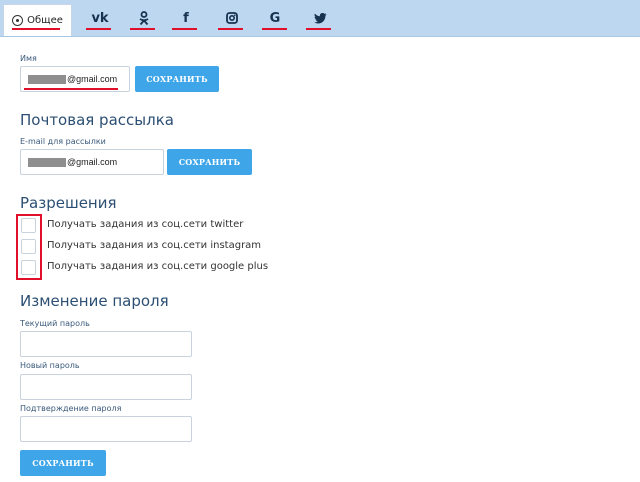 The height and width of the screenshot is (482, 640). Describe the element at coordinates (92, 79) in the screenshot. I see `name-value: @gmail.com` at that location.